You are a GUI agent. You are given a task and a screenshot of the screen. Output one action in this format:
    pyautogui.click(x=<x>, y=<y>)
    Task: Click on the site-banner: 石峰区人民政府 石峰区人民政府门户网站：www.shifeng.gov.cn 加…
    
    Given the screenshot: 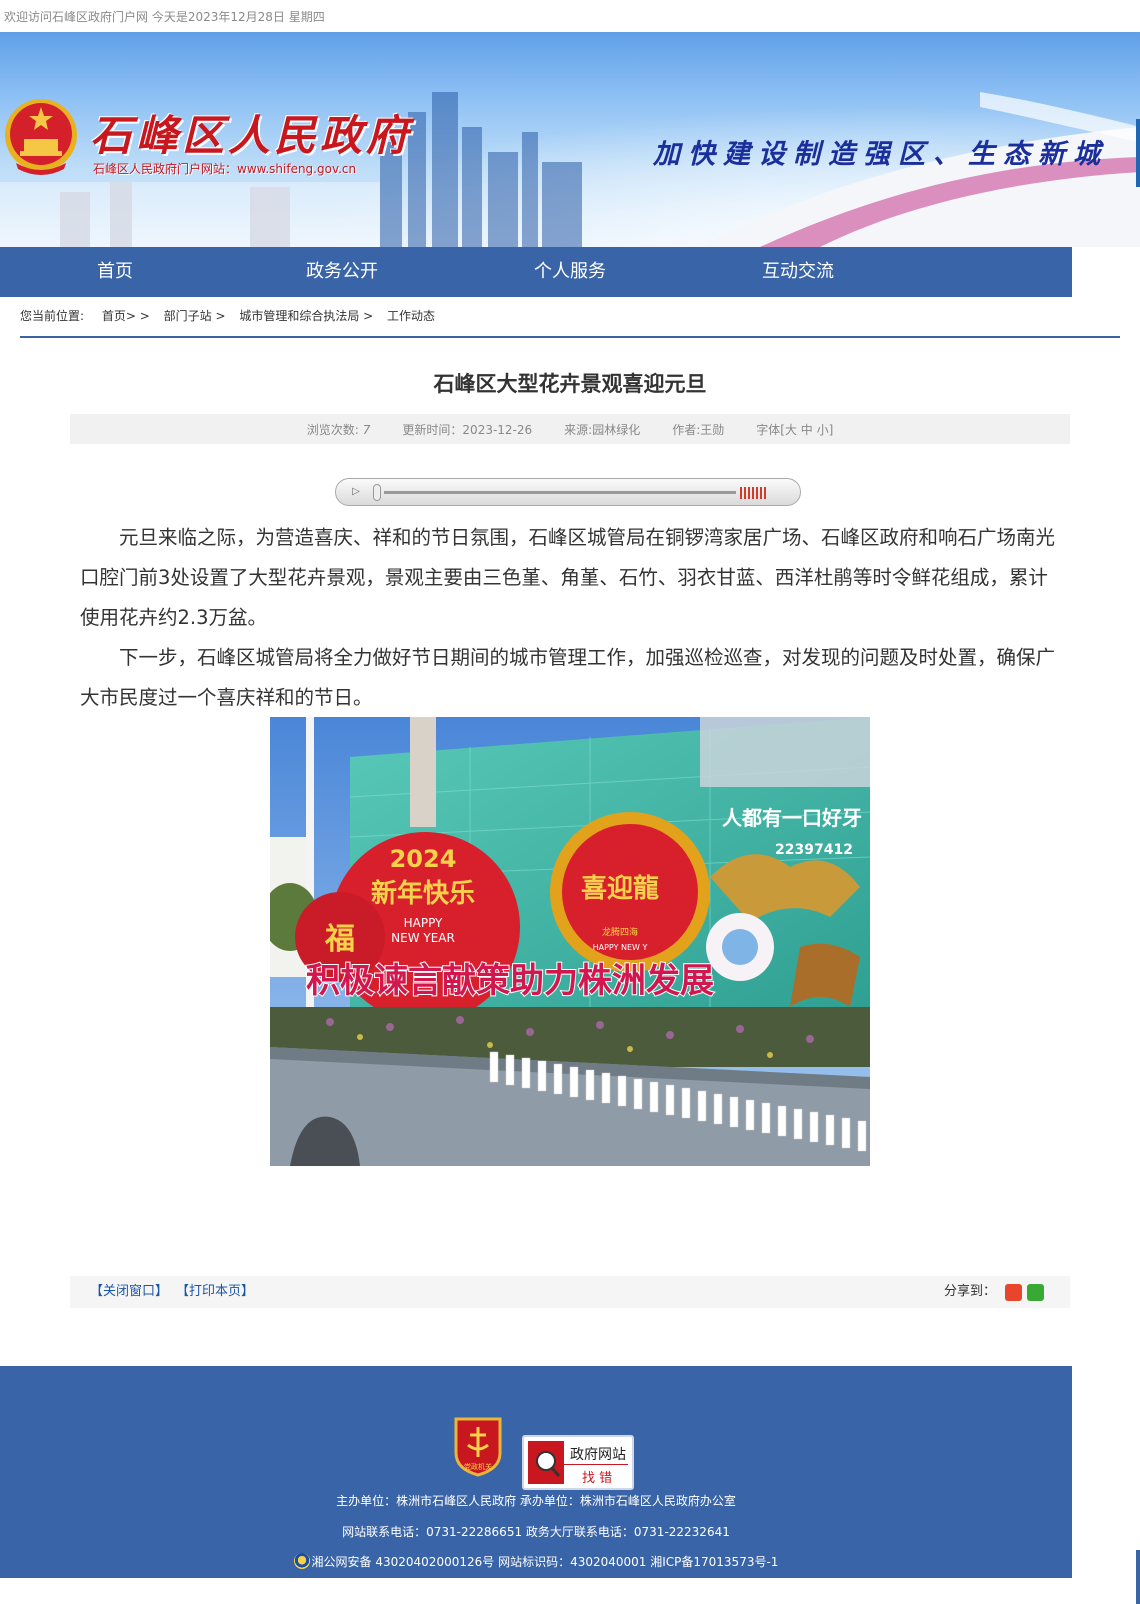 What is the action you would take?
    pyautogui.click(x=570, y=139)
    